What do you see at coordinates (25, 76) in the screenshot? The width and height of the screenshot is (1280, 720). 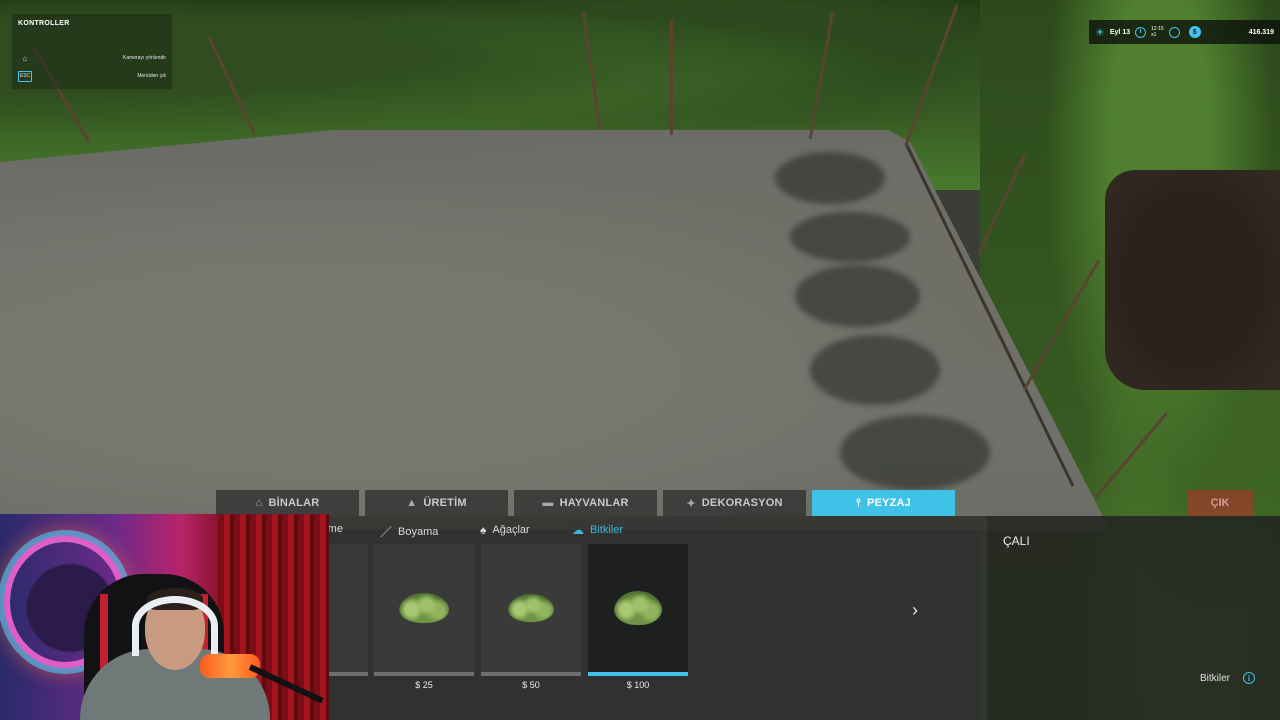 I see `esc-key: ESC` at bounding box center [25, 76].